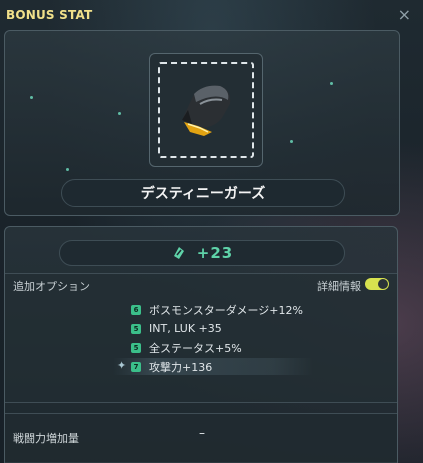 The width and height of the screenshot is (423, 463). Describe the element at coordinates (255, 366) in the screenshot. I see `option-row-highlighted: ✦ 7 攻撃力+136` at that location.